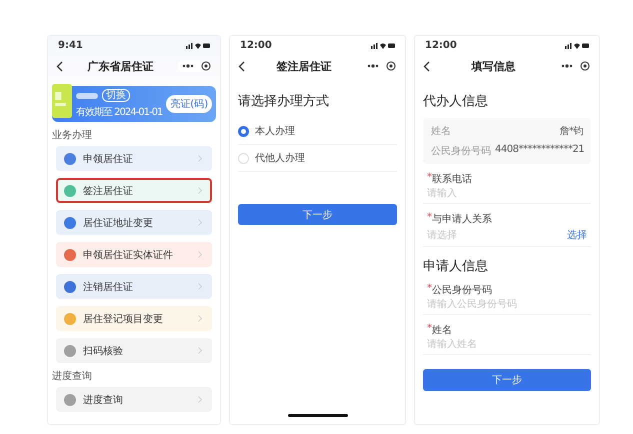 This screenshot has width=633, height=434. What do you see at coordinates (571, 131) in the screenshot?
I see `info-value: 詹*钧` at bounding box center [571, 131].